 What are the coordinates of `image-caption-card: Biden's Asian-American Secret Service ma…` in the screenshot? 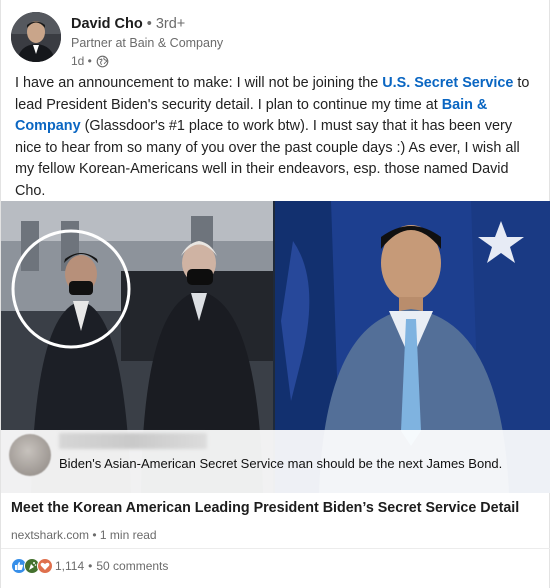 It's located at (275, 461).